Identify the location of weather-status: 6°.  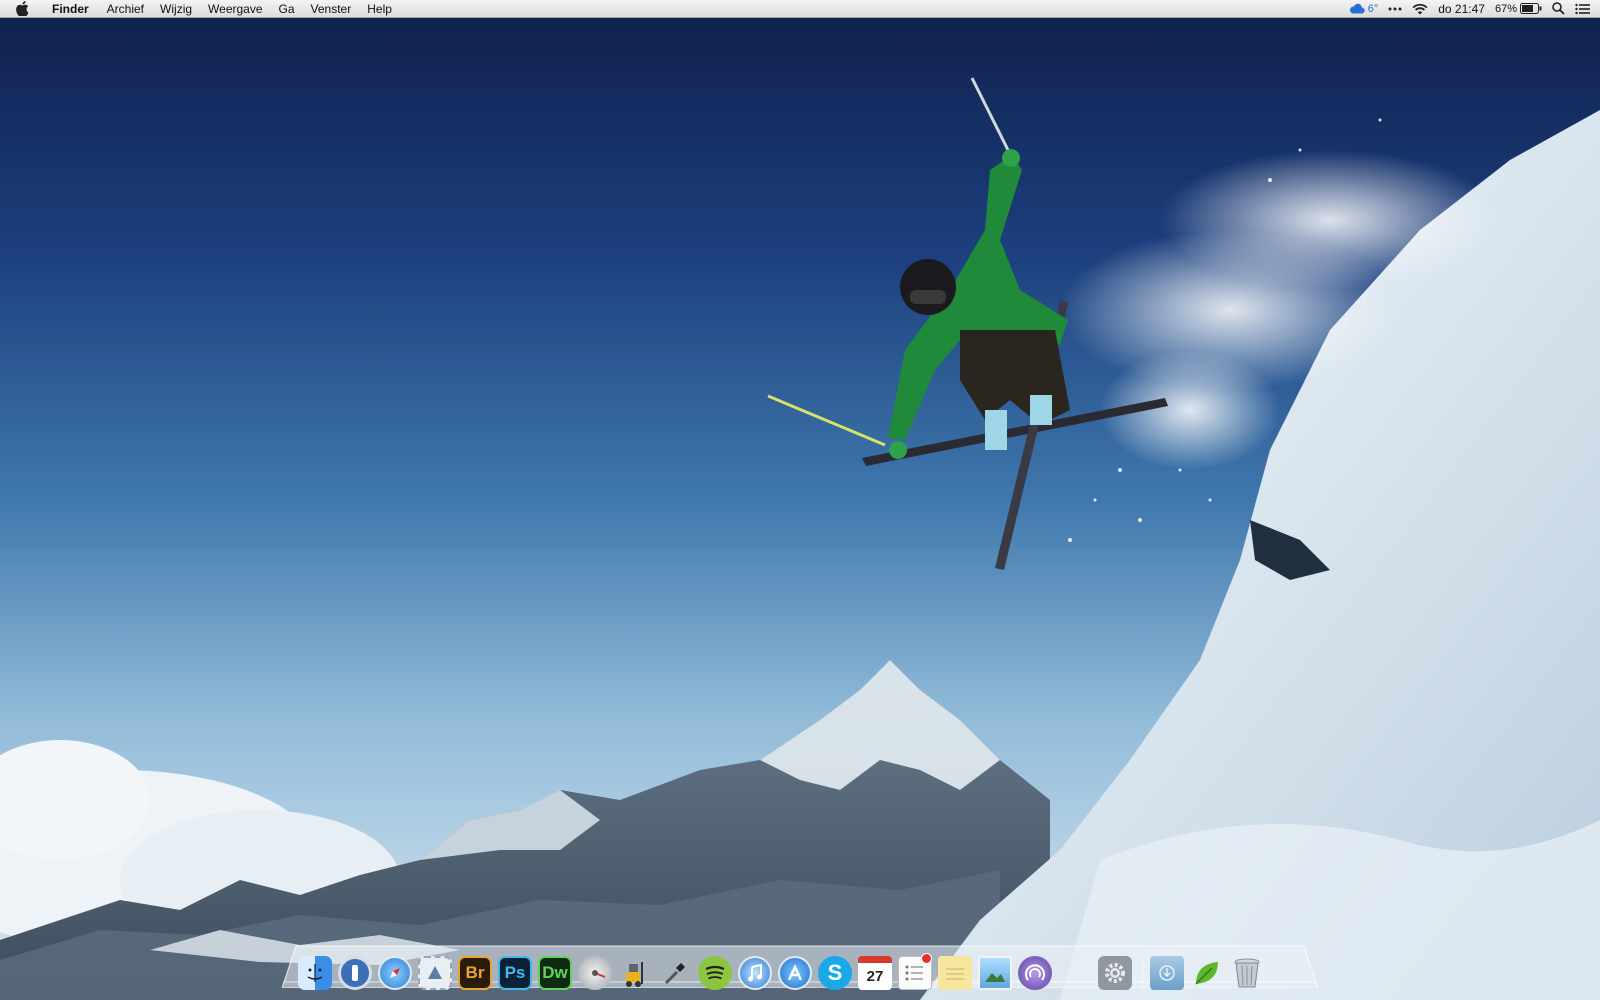
(1364, 9).